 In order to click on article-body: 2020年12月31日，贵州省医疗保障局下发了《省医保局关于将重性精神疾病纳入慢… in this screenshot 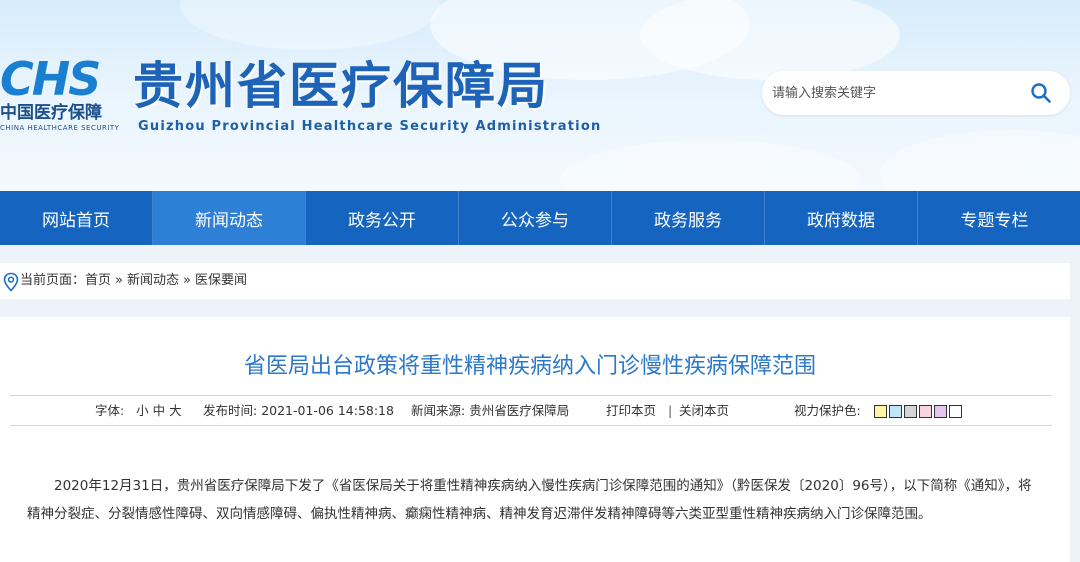, I will do `click(529, 500)`.